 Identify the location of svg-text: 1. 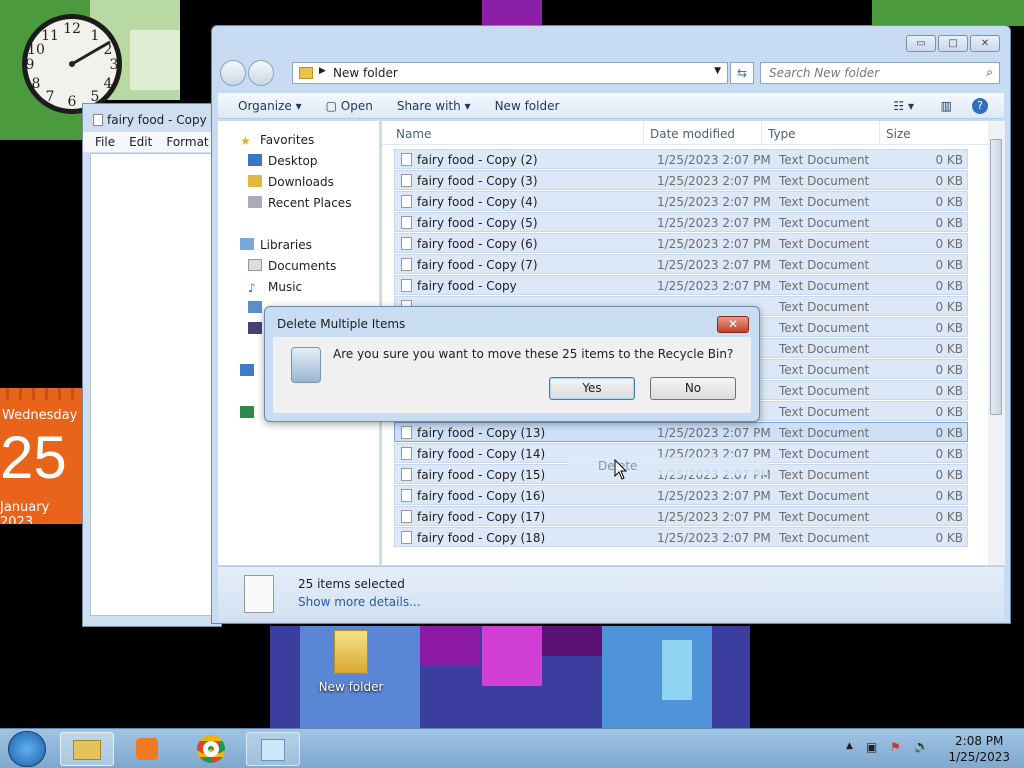
(95, 36).